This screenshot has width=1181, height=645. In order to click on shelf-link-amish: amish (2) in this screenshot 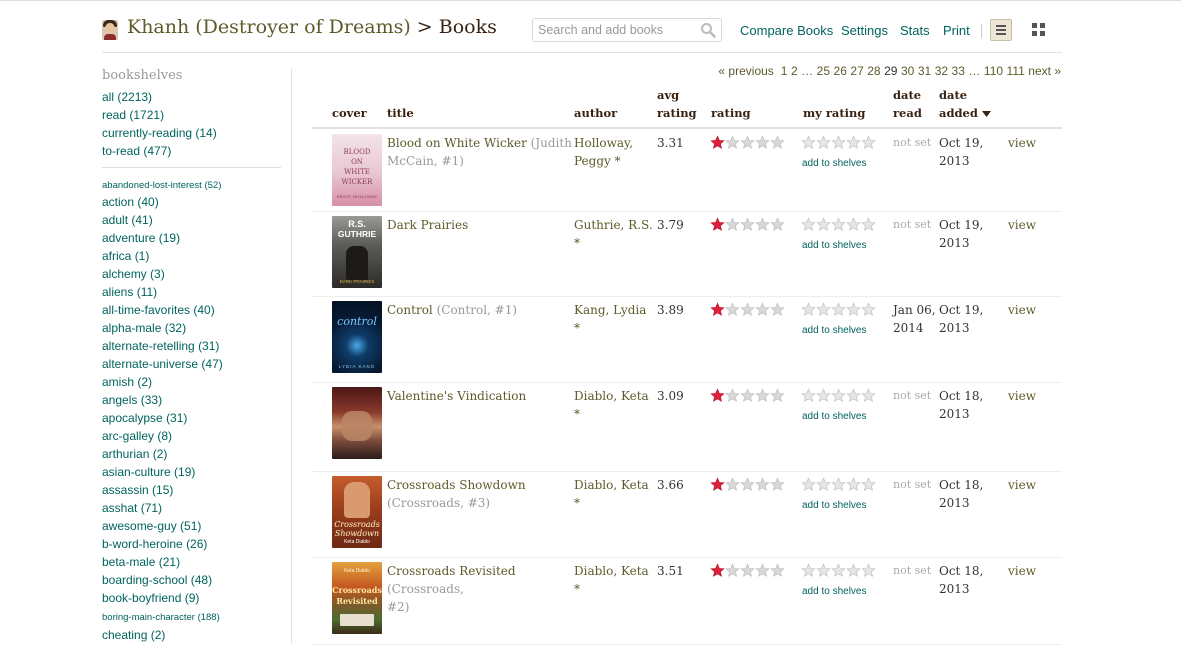, I will do `click(127, 382)`.